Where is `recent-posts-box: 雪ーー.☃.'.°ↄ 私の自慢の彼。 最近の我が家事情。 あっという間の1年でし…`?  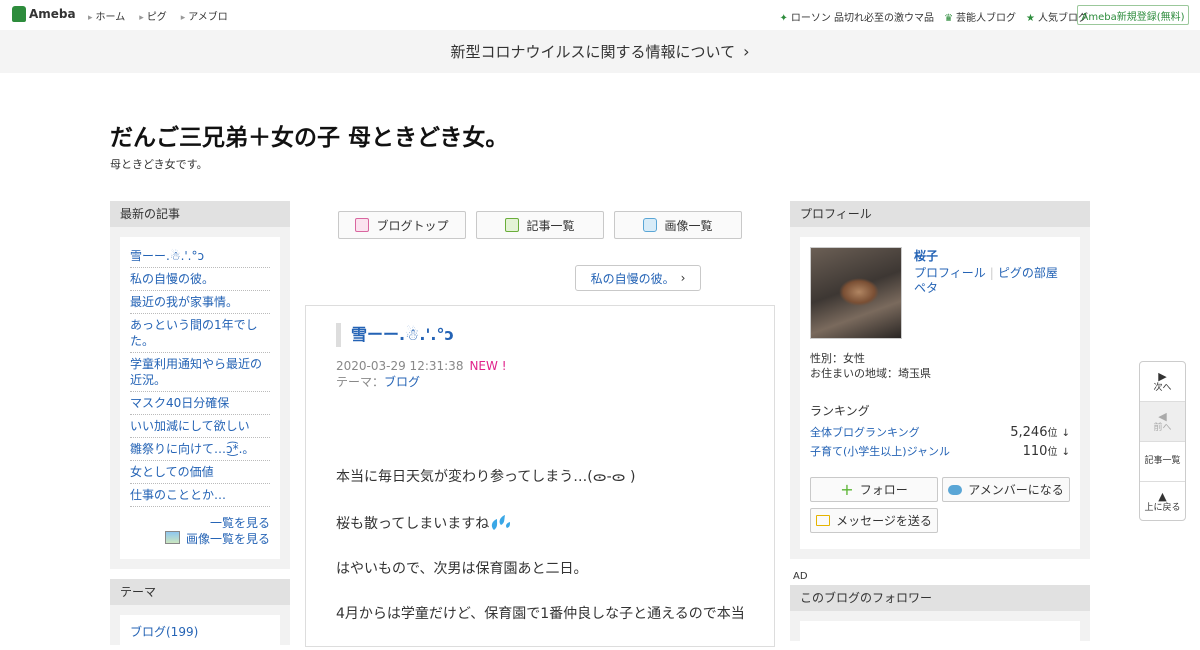
recent-posts-box: 雪ーー.☃.'.°ↄ 私の自慢の彼。 最近の我が家事情。 あっという間の1年でし… is located at coordinates (200, 398).